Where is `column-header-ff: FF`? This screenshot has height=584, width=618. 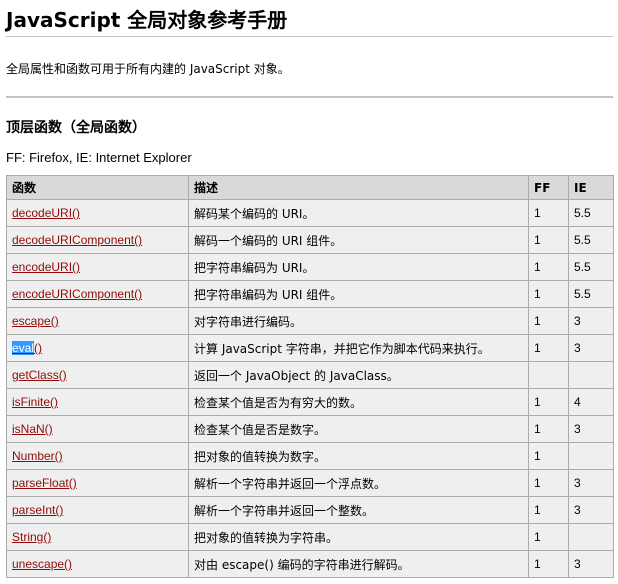
column-header-ff: FF is located at coordinates (548, 187).